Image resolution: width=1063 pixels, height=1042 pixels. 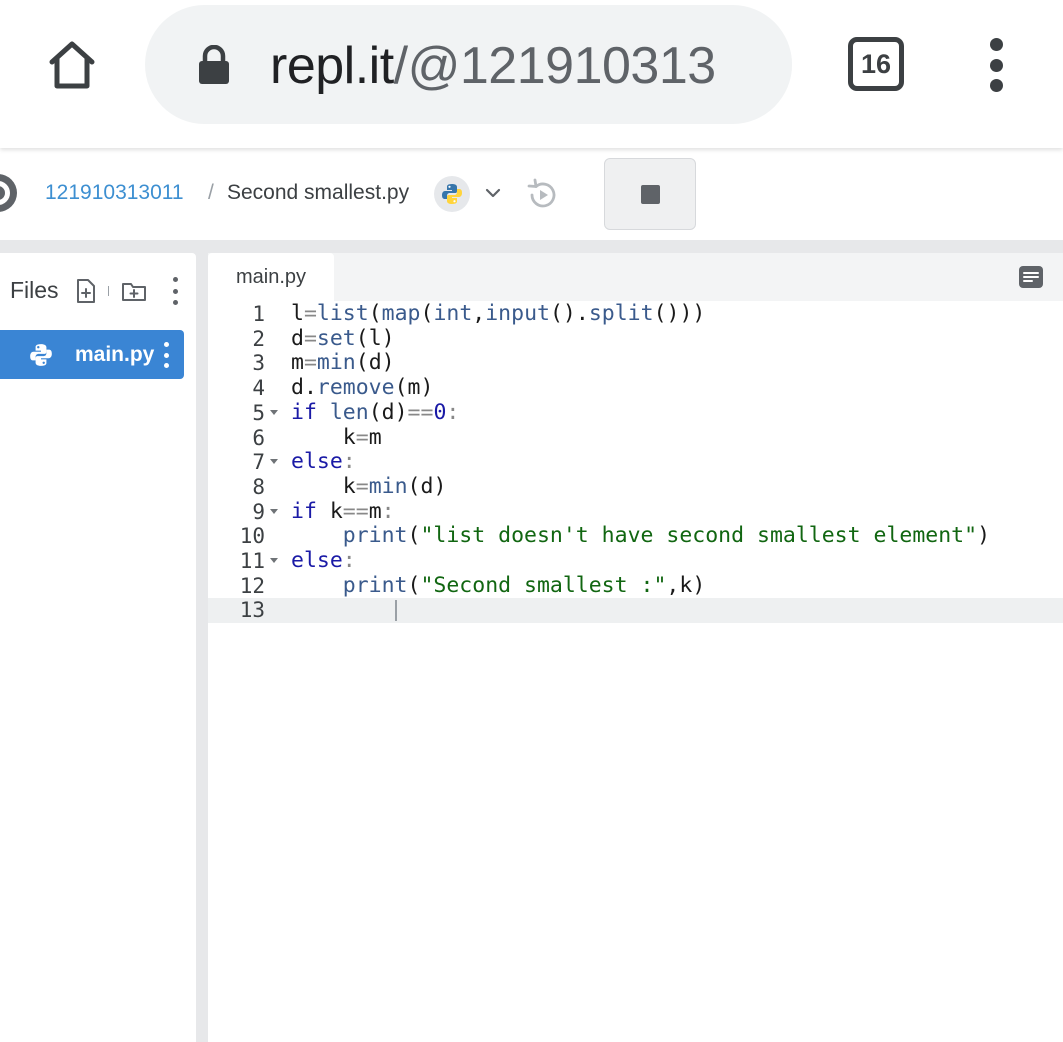 I want to click on tab-main-py: main.py, so click(x=271, y=277).